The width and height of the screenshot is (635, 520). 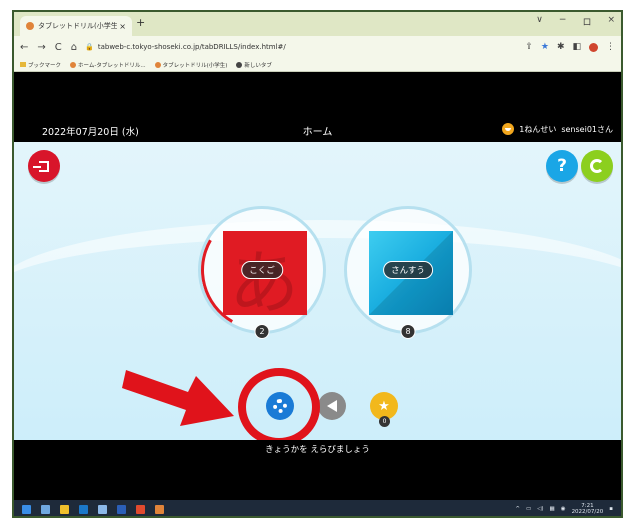 What do you see at coordinates (254, 65) in the screenshot?
I see `bookmark-item: 新しいタブ` at bounding box center [254, 65].